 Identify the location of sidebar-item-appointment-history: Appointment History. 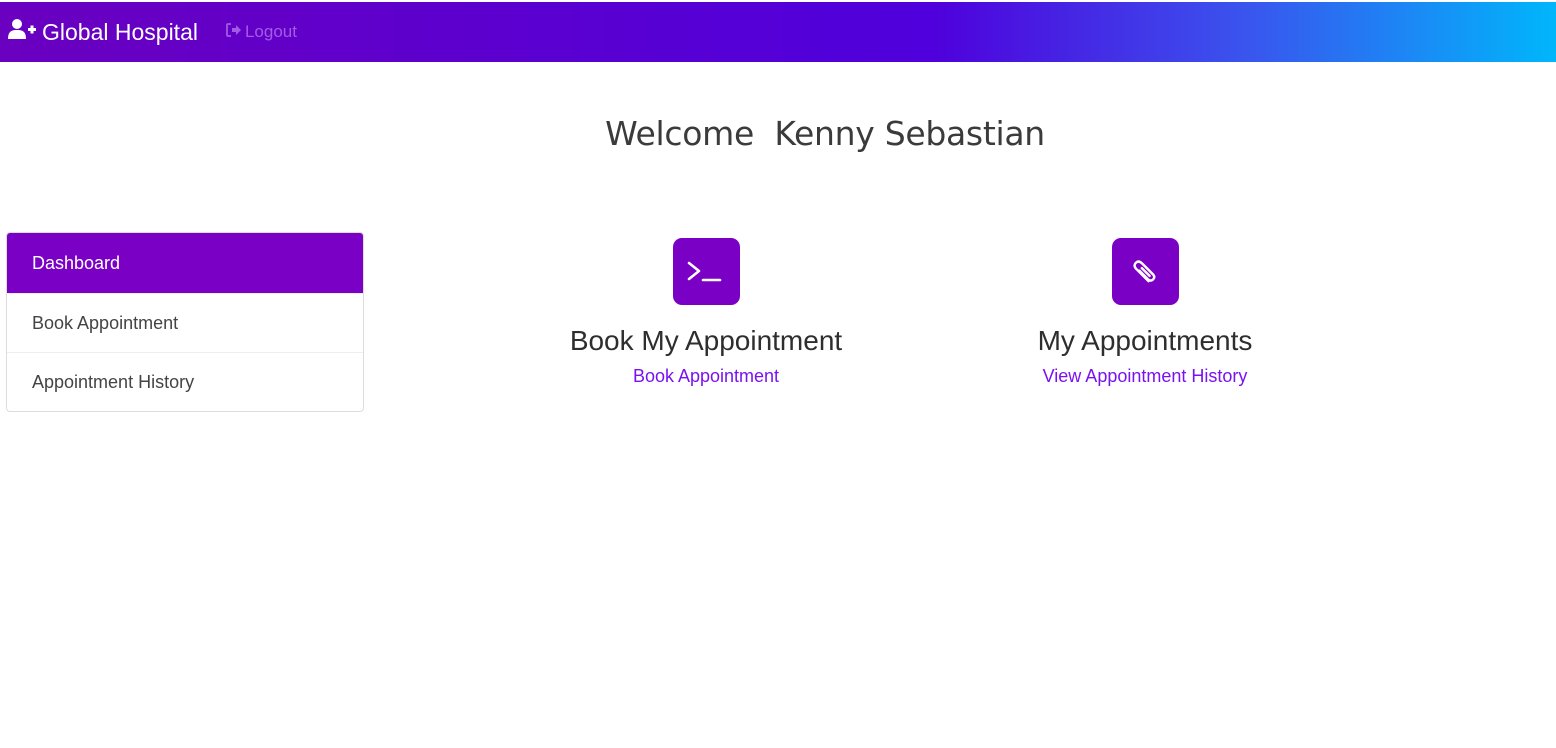
(185, 381).